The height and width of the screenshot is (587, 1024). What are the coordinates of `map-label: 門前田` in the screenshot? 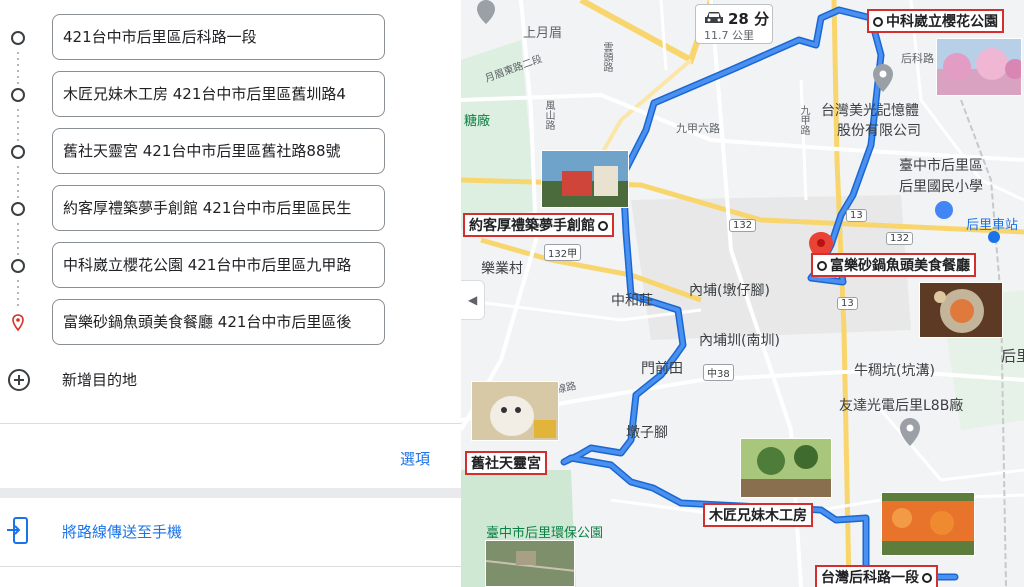 It's located at (662, 369).